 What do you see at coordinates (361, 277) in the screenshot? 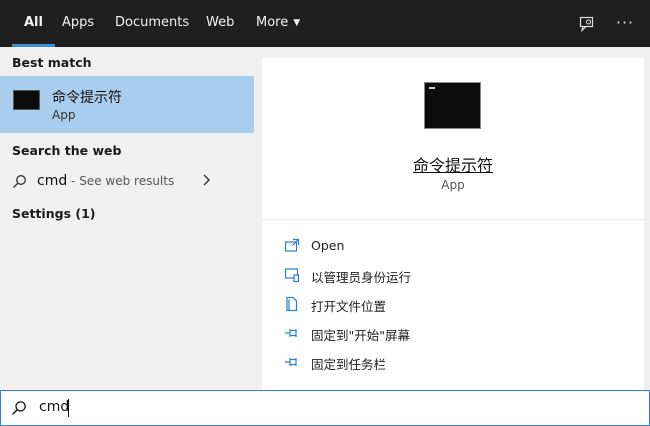
I see `action-run-as-admin-label: 以管理员身份运行` at bounding box center [361, 277].